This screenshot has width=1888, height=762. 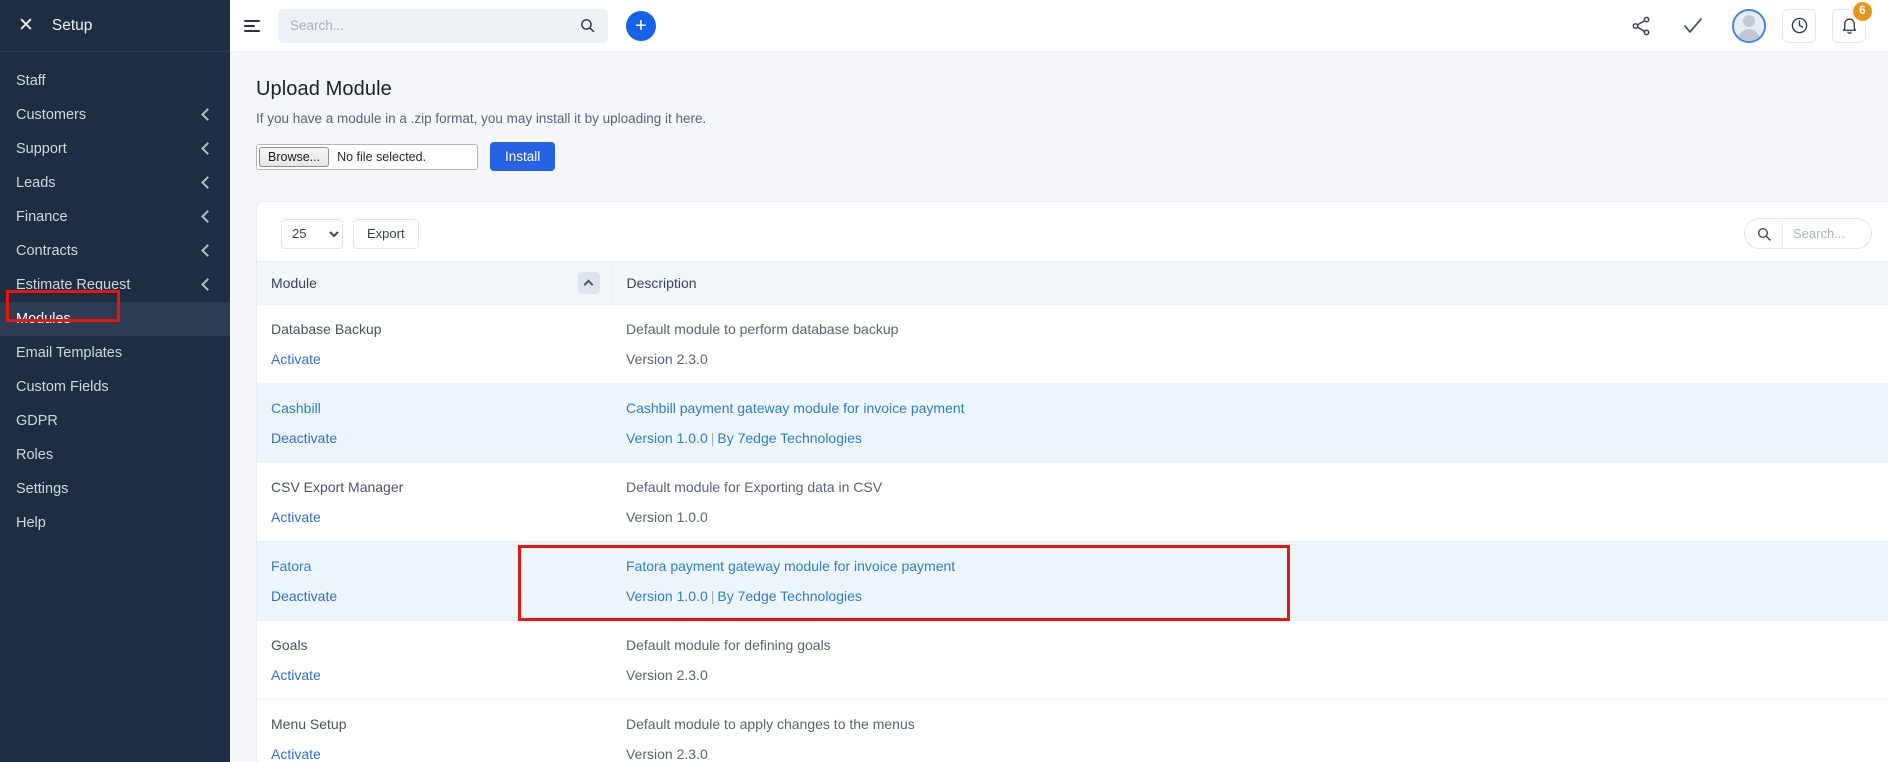 I want to click on sidebar-item-label: Email Templates, so click(x=69, y=353).